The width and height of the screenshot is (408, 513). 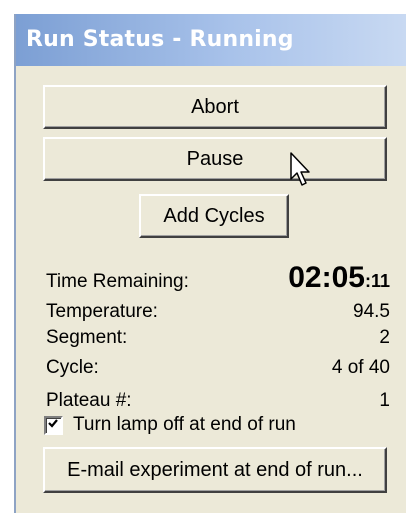 I want to click on add-cycles-button: Add Cycles, so click(x=214, y=216).